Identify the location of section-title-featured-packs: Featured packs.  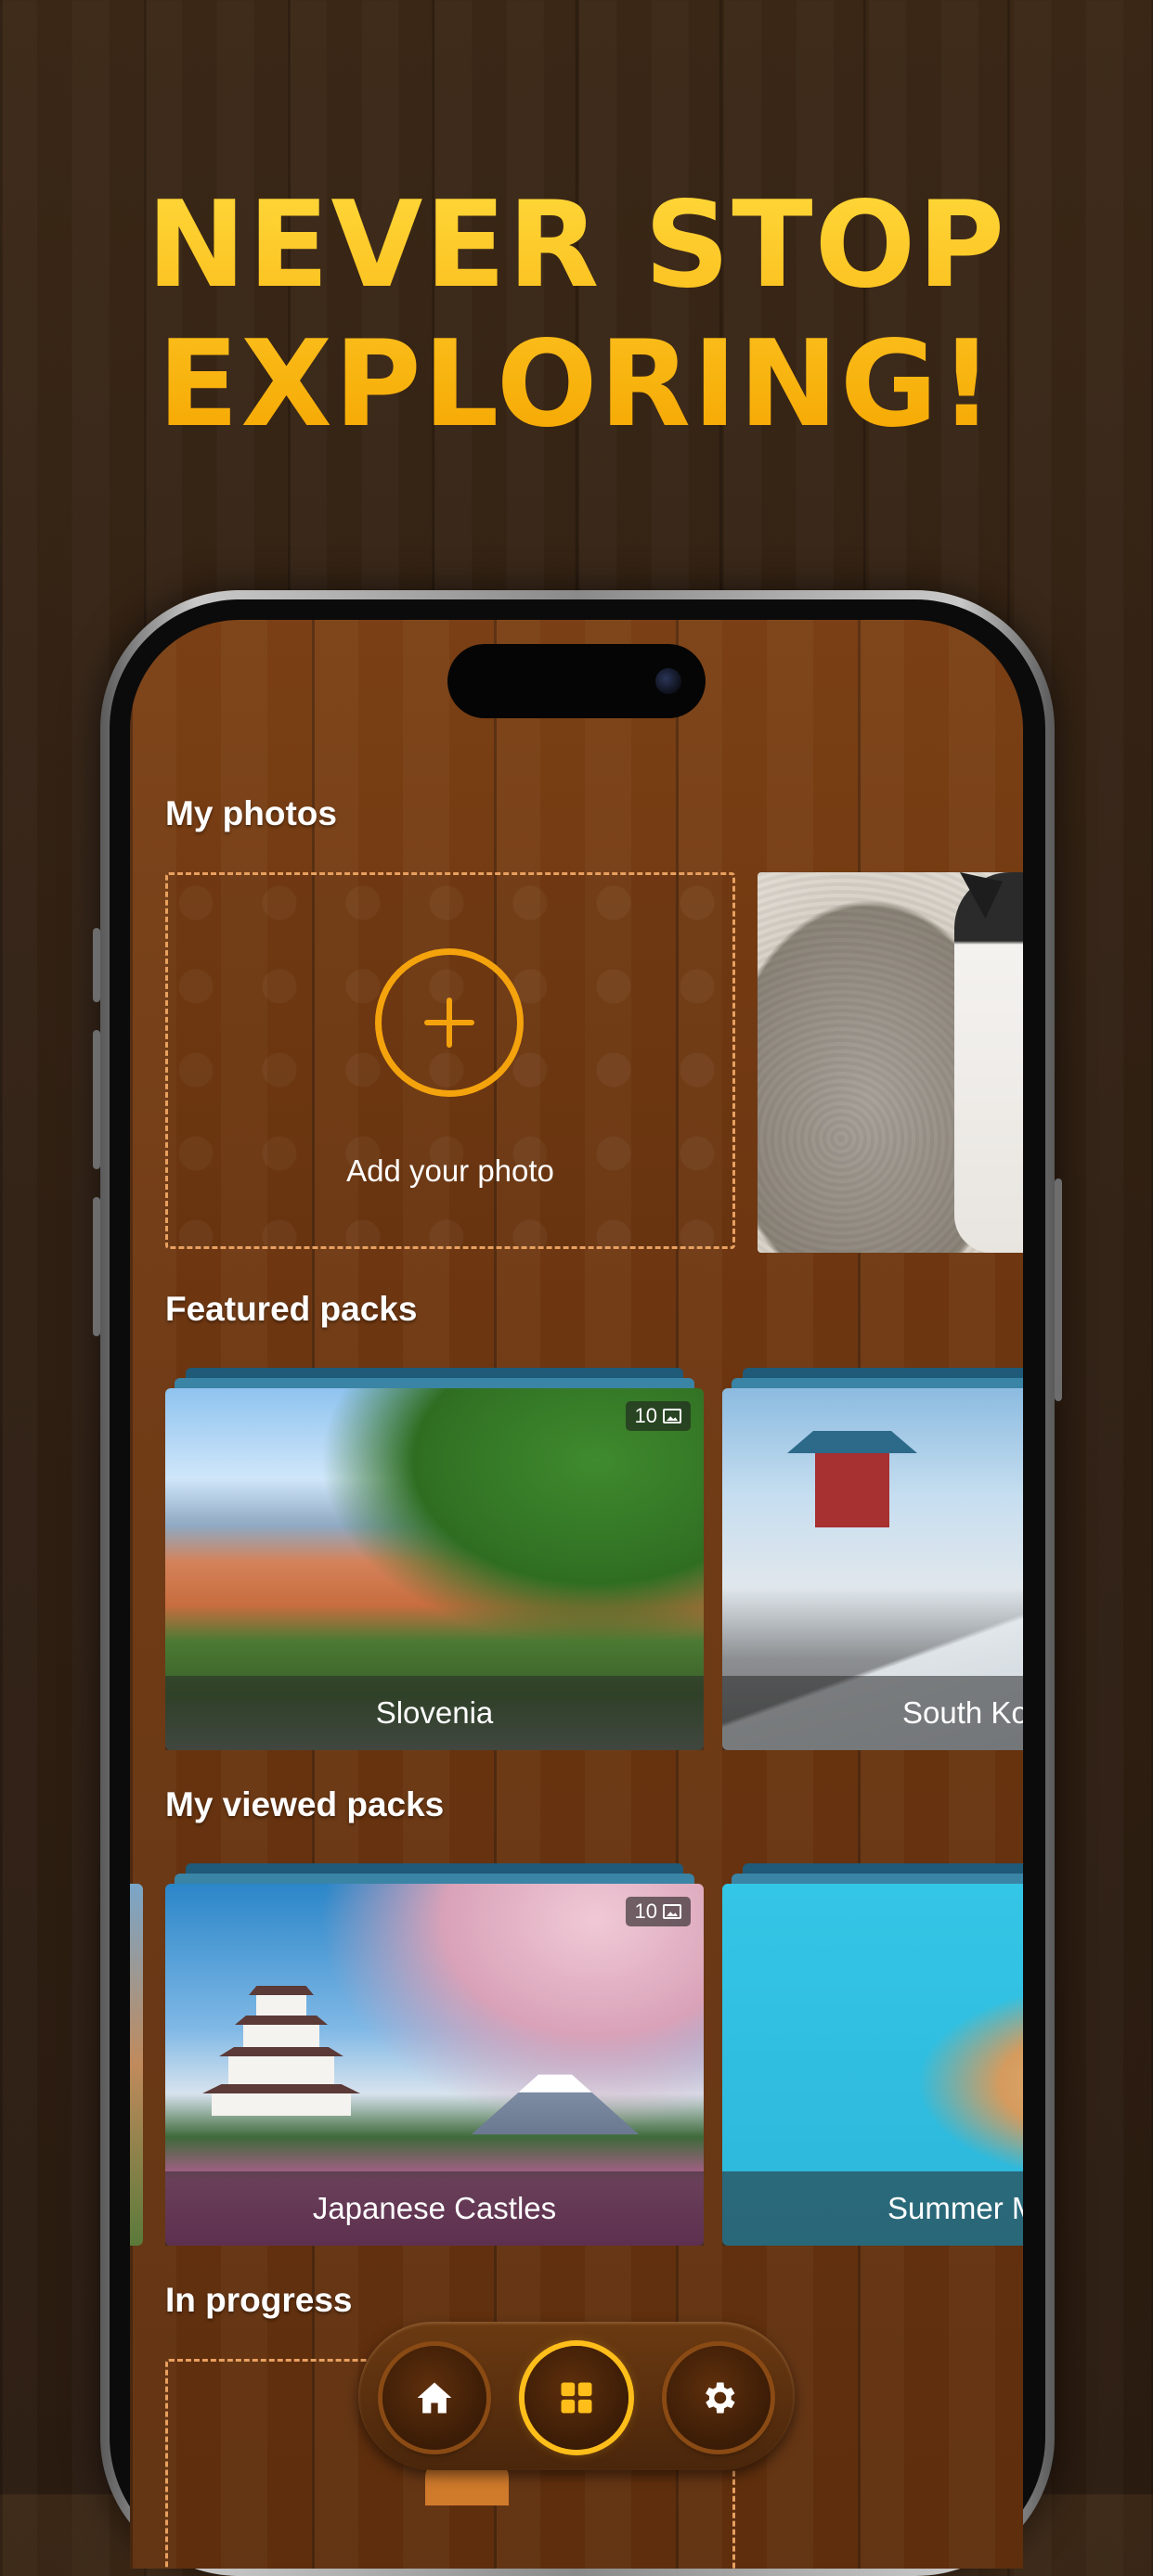
(291, 1309).